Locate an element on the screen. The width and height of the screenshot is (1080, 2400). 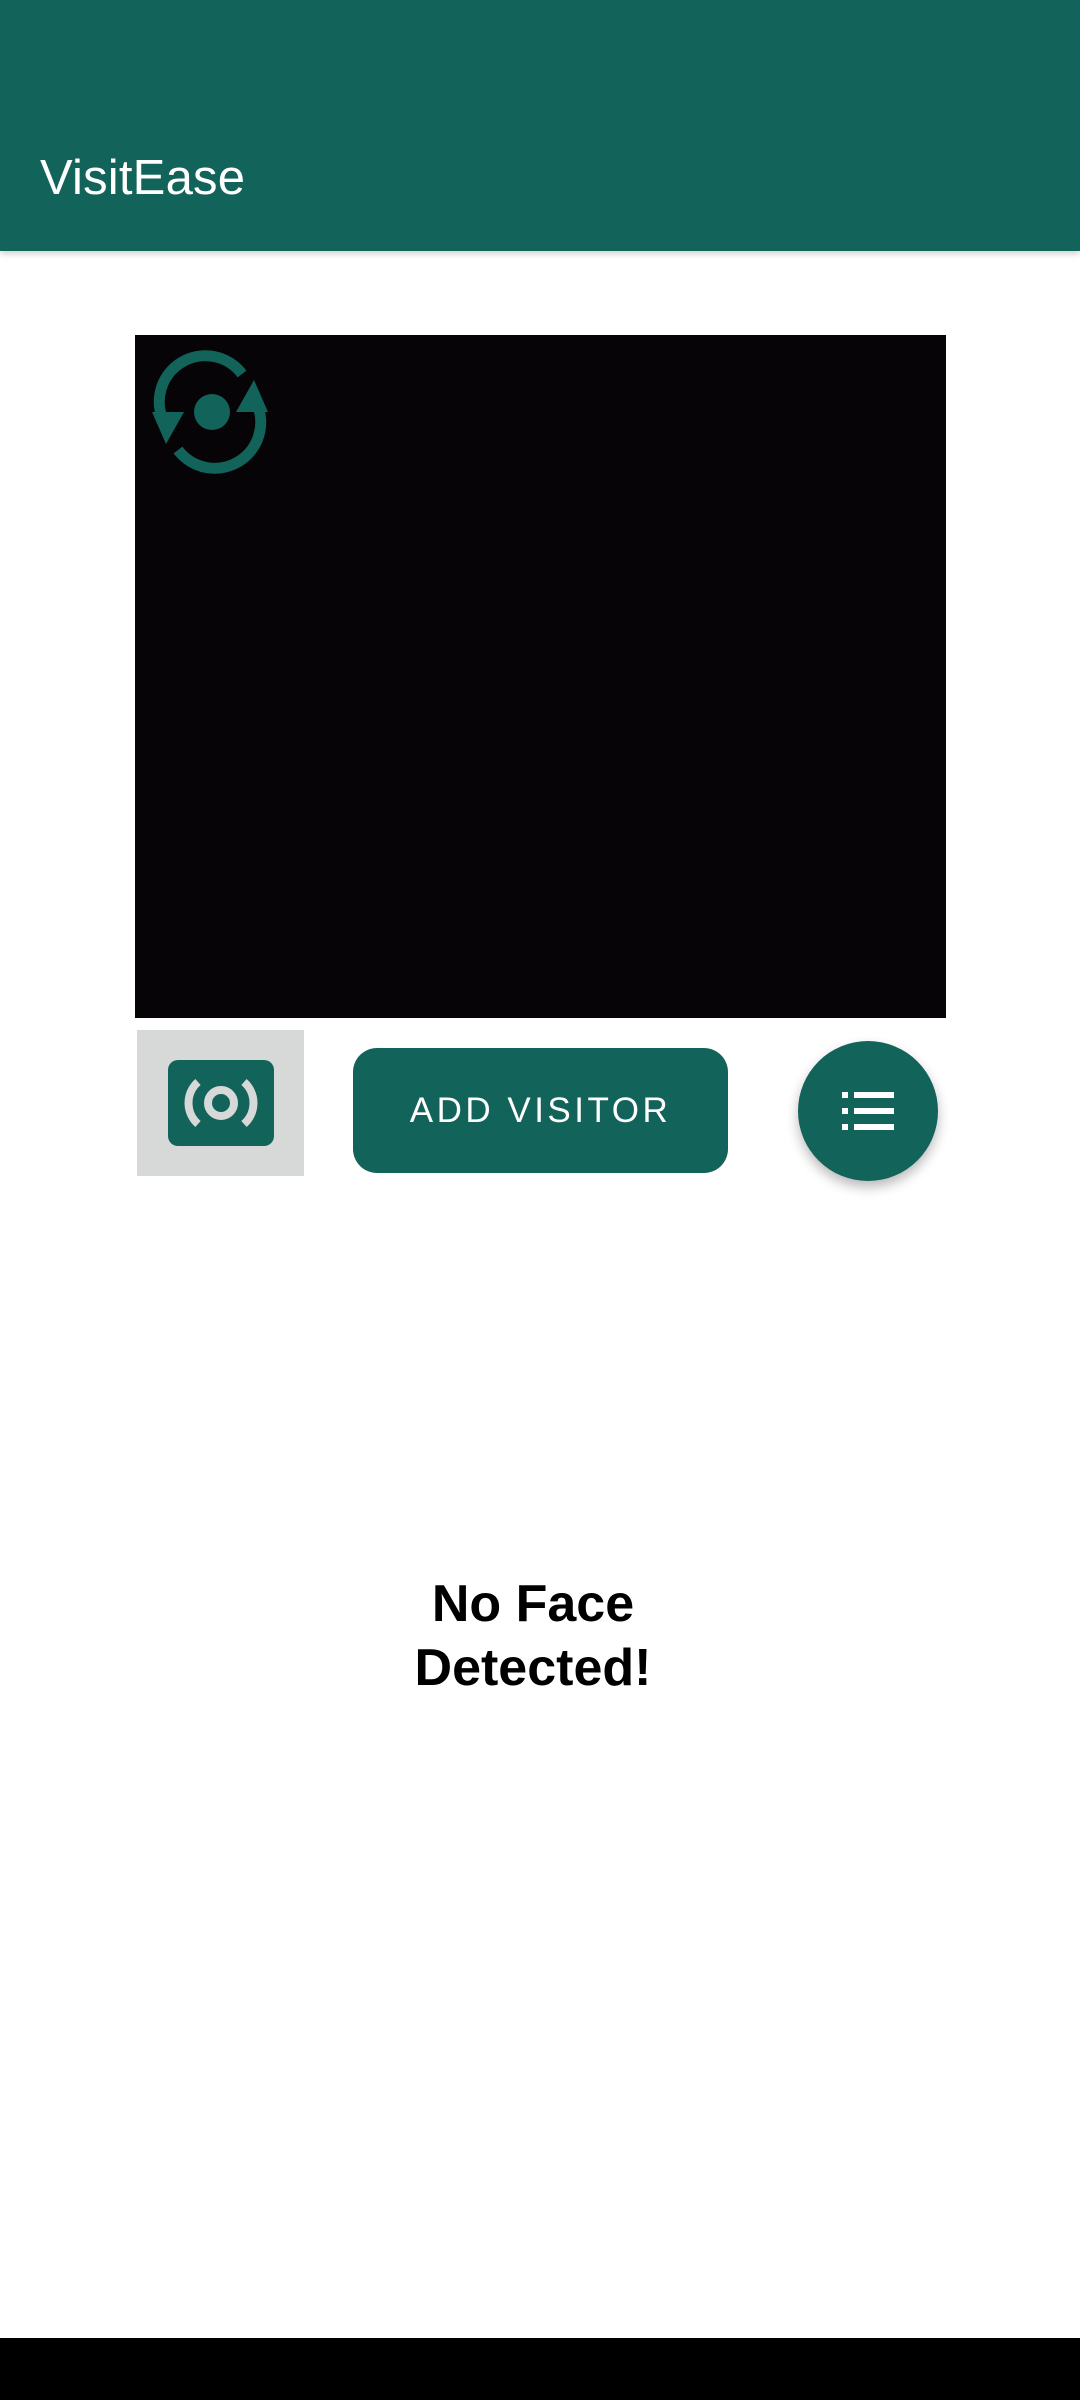
add-visitor-button: ADD VISITOR is located at coordinates (540, 1110).